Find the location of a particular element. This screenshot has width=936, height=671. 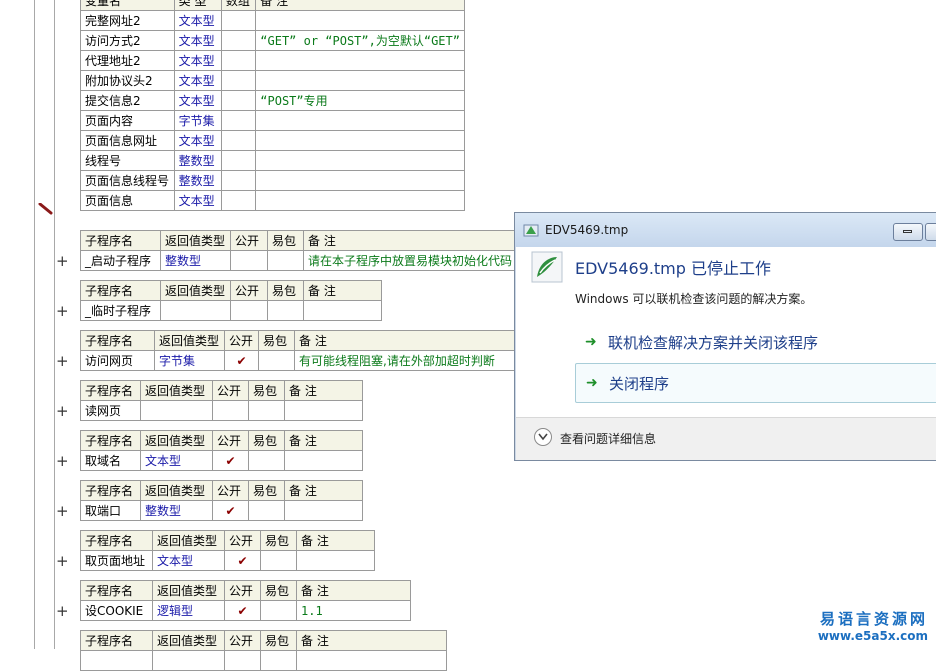

variable-name-cell: 访问方式2 is located at coordinates (127, 40).